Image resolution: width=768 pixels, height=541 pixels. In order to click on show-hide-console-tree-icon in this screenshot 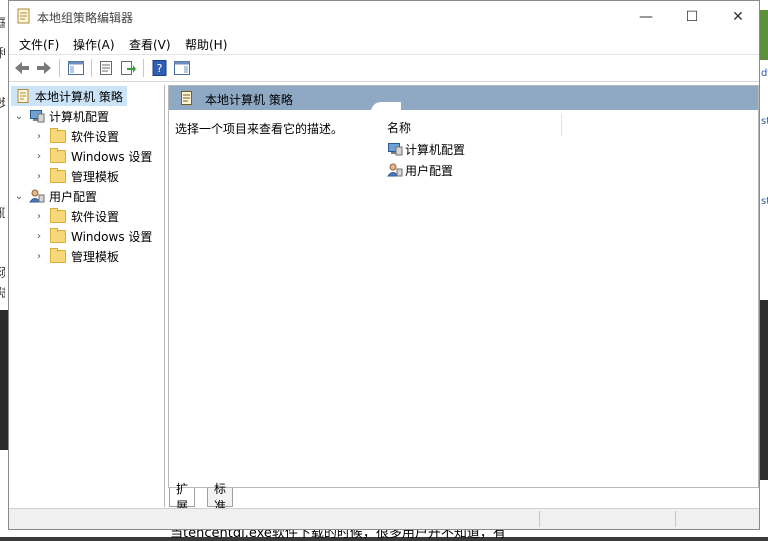, I will do `click(76, 68)`.